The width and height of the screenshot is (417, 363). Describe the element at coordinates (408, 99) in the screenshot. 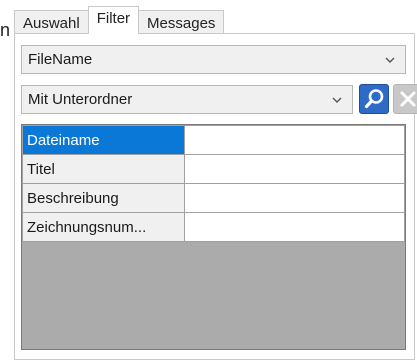

I see `close-icon` at that location.